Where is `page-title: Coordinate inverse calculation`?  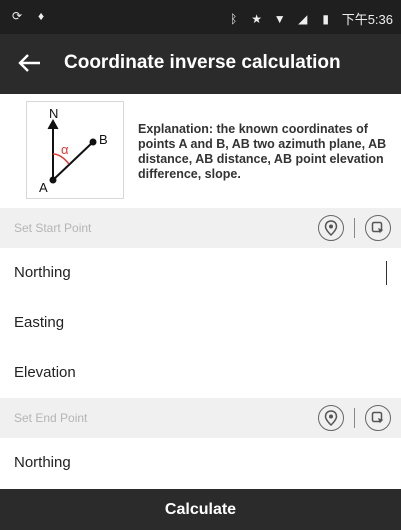
page-title: Coordinate inverse calculation is located at coordinates (202, 62).